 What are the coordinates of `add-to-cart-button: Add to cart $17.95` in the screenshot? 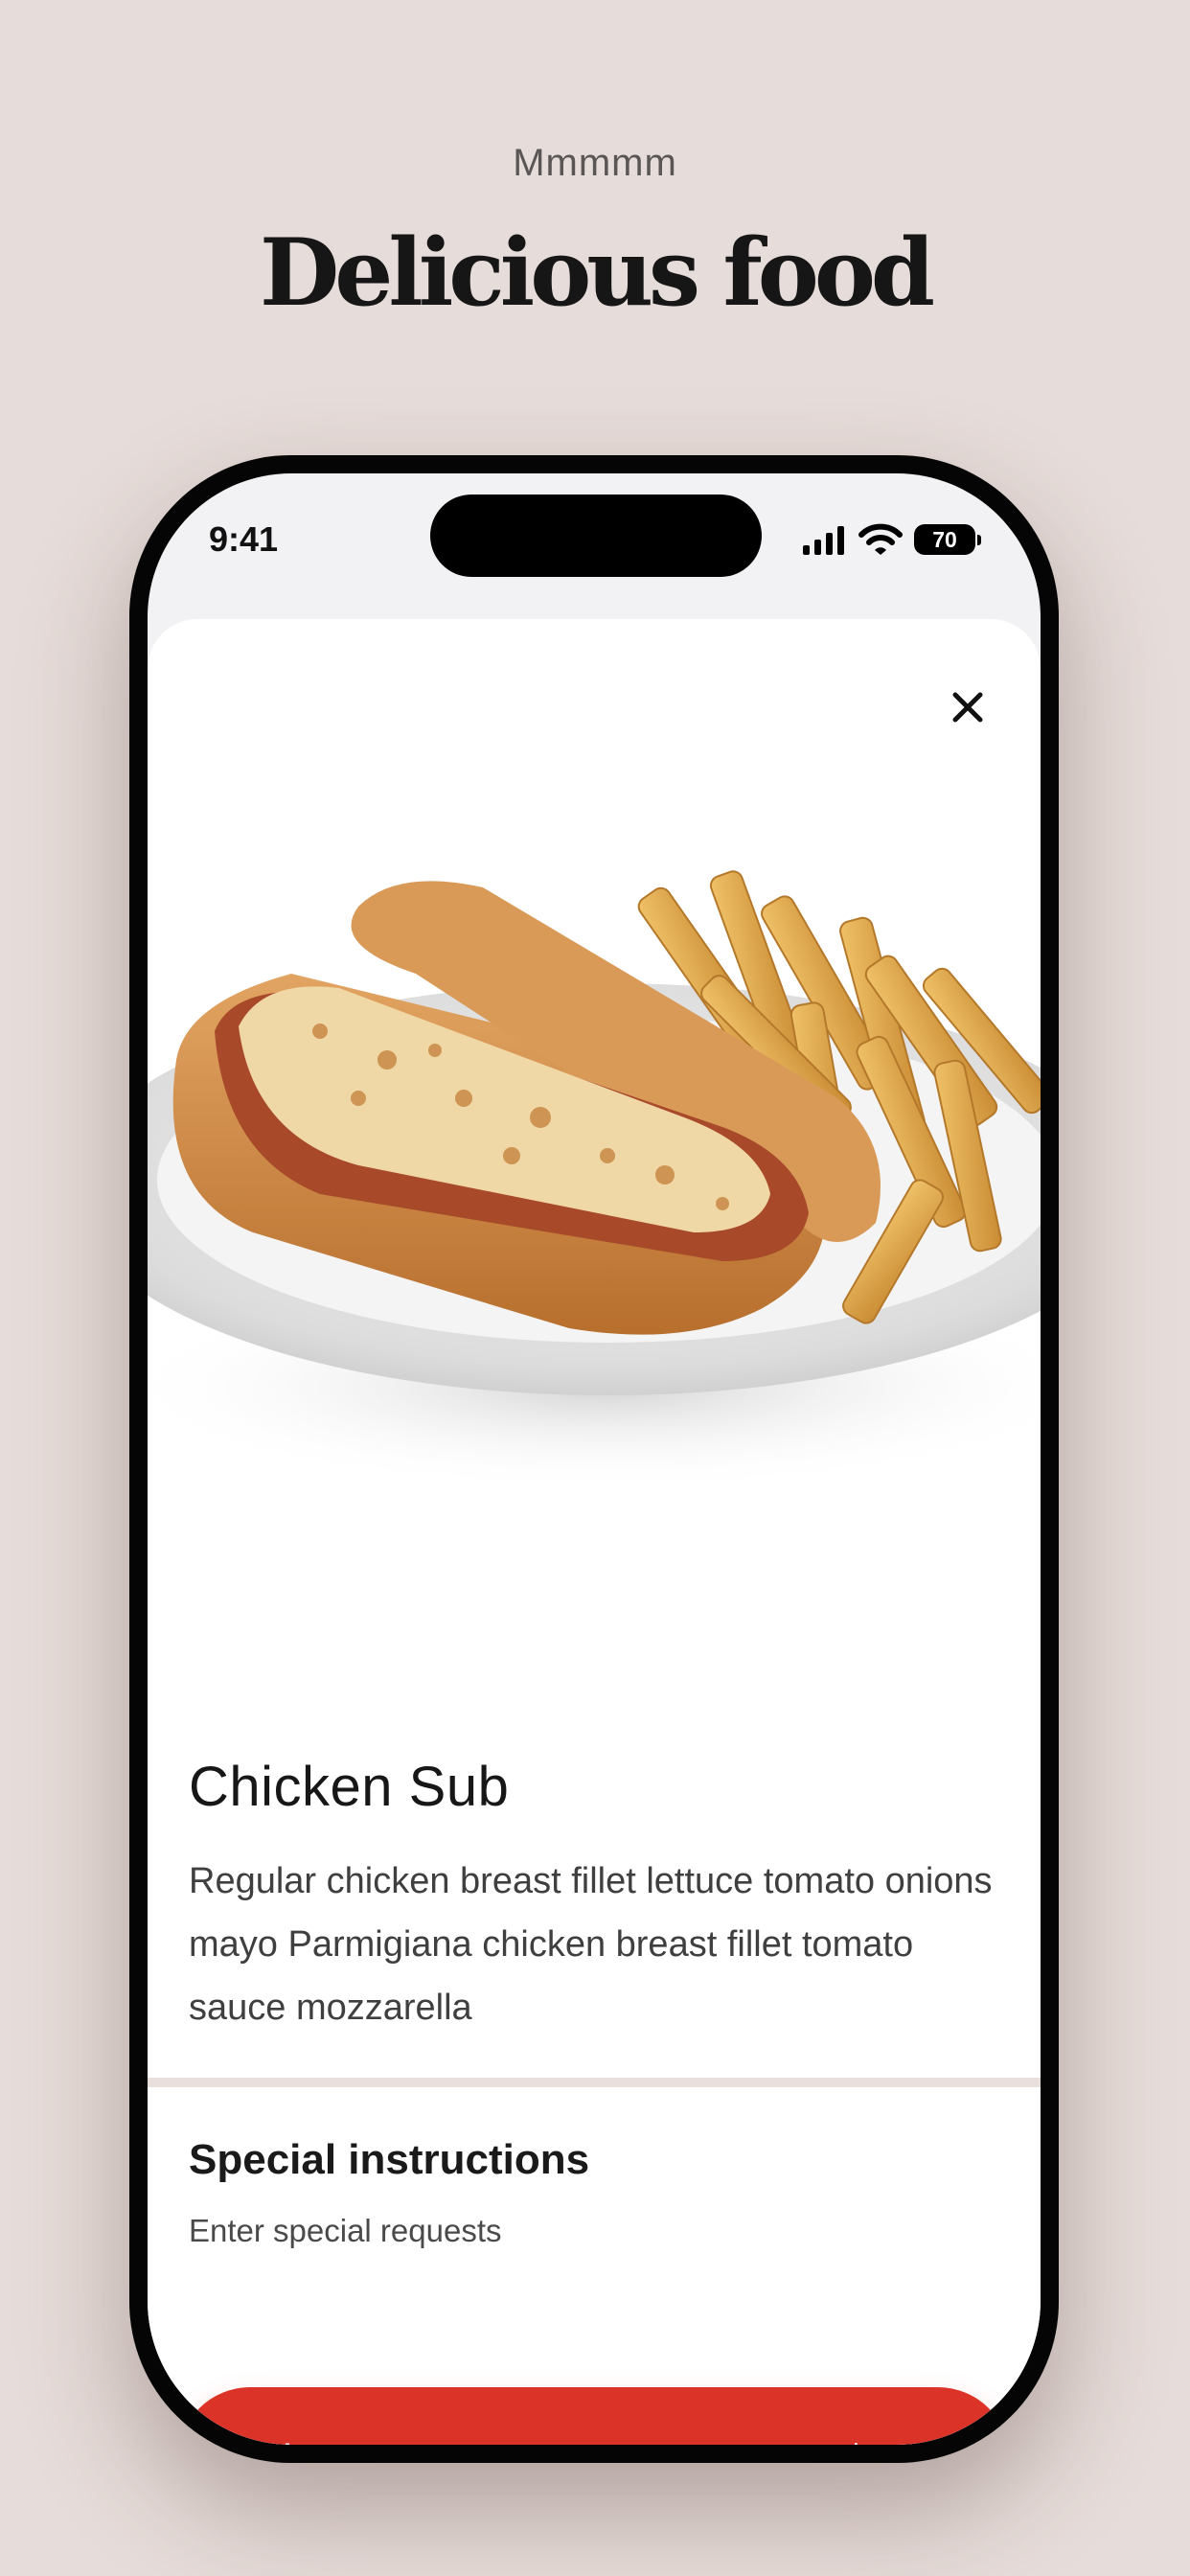 It's located at (594, 2416).